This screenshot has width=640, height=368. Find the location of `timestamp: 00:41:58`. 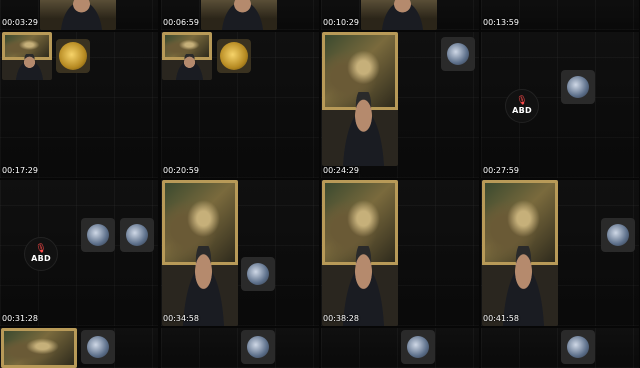

timestamp: 00:41:58 is located at coordinates (501, 318).